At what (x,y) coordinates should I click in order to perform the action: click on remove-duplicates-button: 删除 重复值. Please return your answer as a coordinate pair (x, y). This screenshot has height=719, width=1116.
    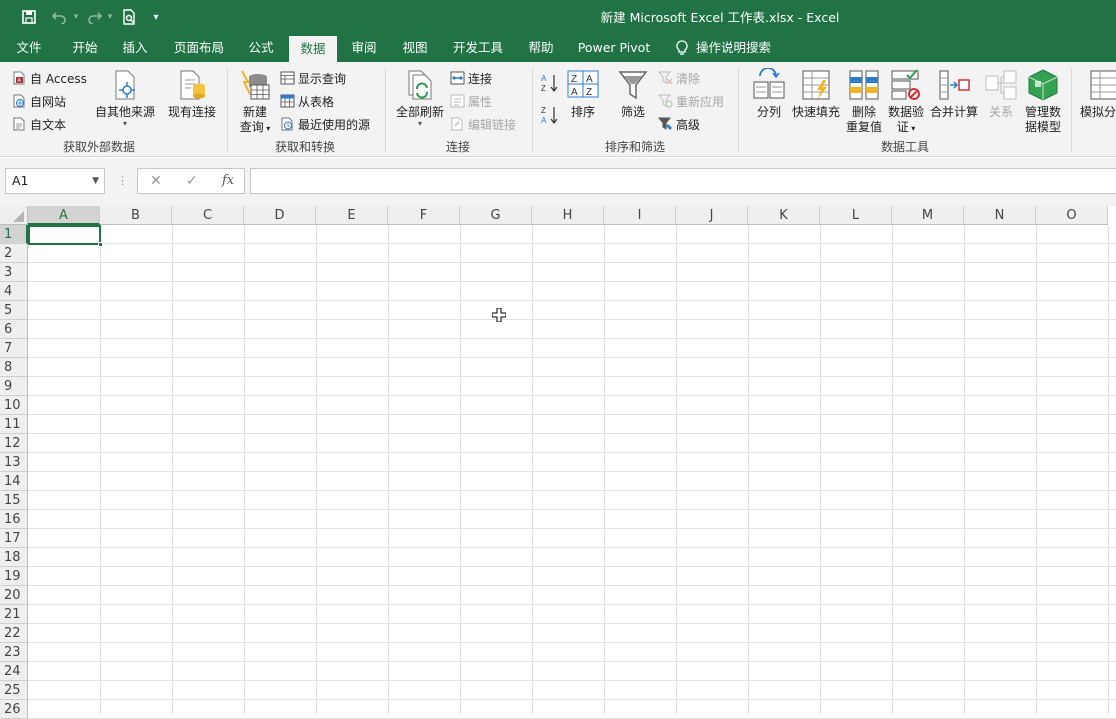
    Looking at the image, I should click on (864, 101).